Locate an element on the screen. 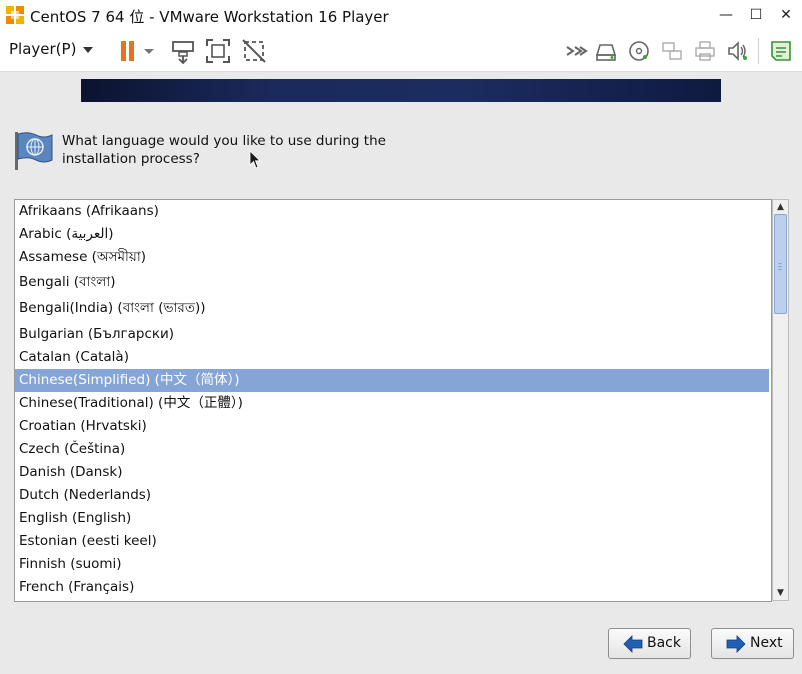  toolbar-separator is located at coordinates (758, 51).